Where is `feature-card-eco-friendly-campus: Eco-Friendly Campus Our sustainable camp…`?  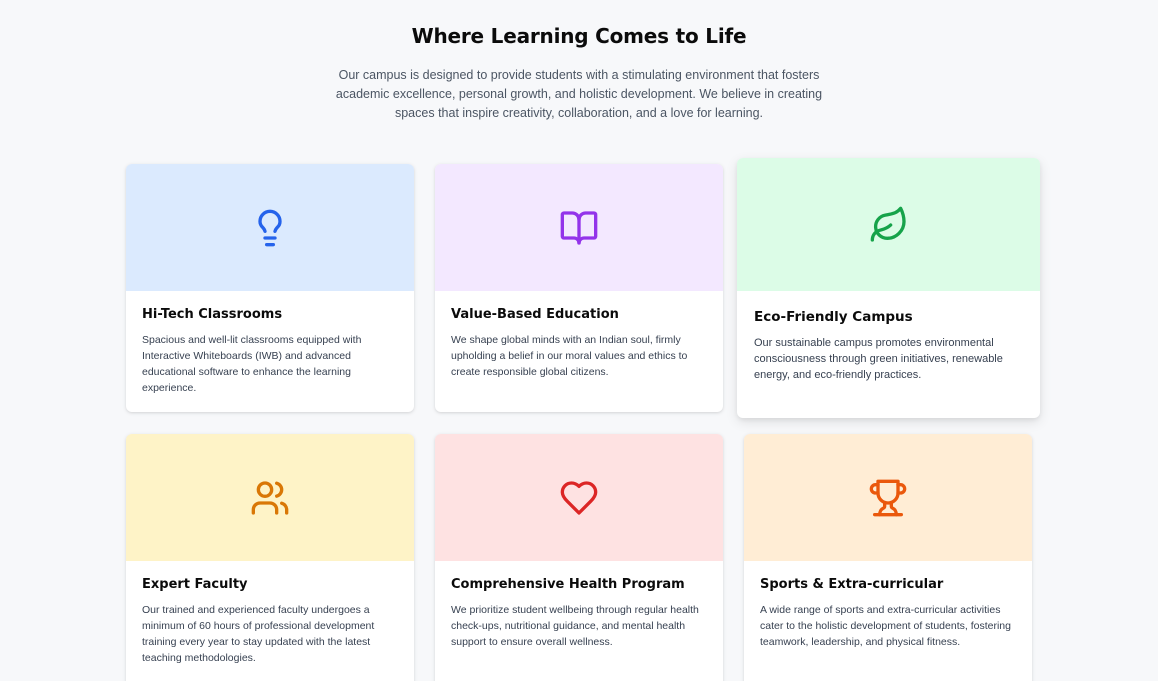
feature-card-eco-friendly-campus: Eco-Friendly Campus Our sustainable camp… is located at coordinates (888, 288).